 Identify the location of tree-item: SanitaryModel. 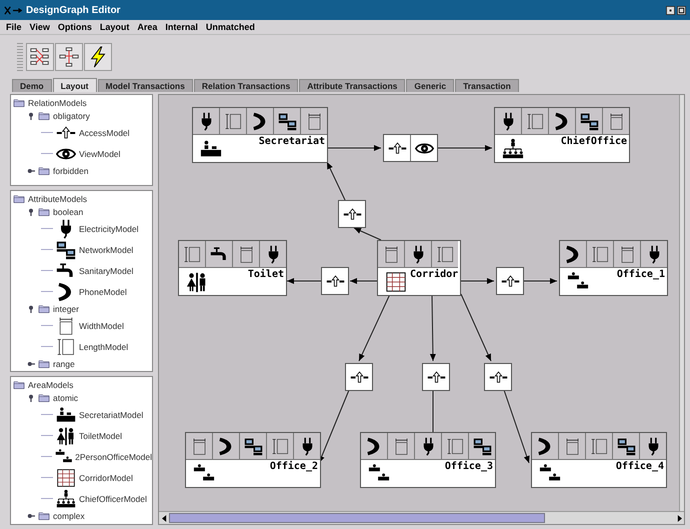
(106, 271).